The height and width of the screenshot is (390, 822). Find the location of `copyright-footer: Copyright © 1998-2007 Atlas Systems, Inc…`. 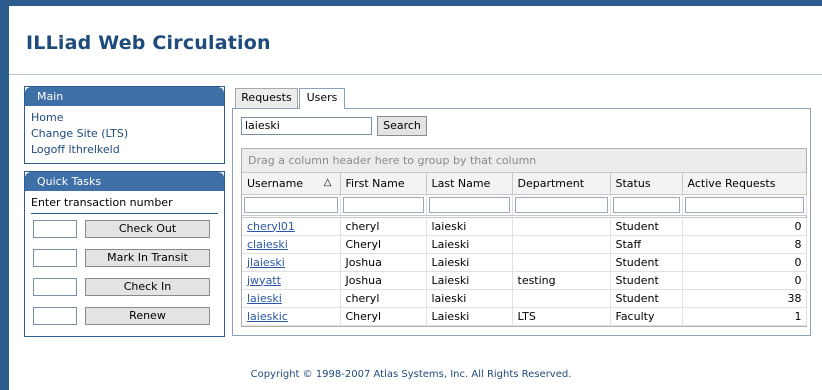

copyright-footer: Copyright © 1998-2007 Atlas Systems, Inc… is located at coordinates (411, 374).